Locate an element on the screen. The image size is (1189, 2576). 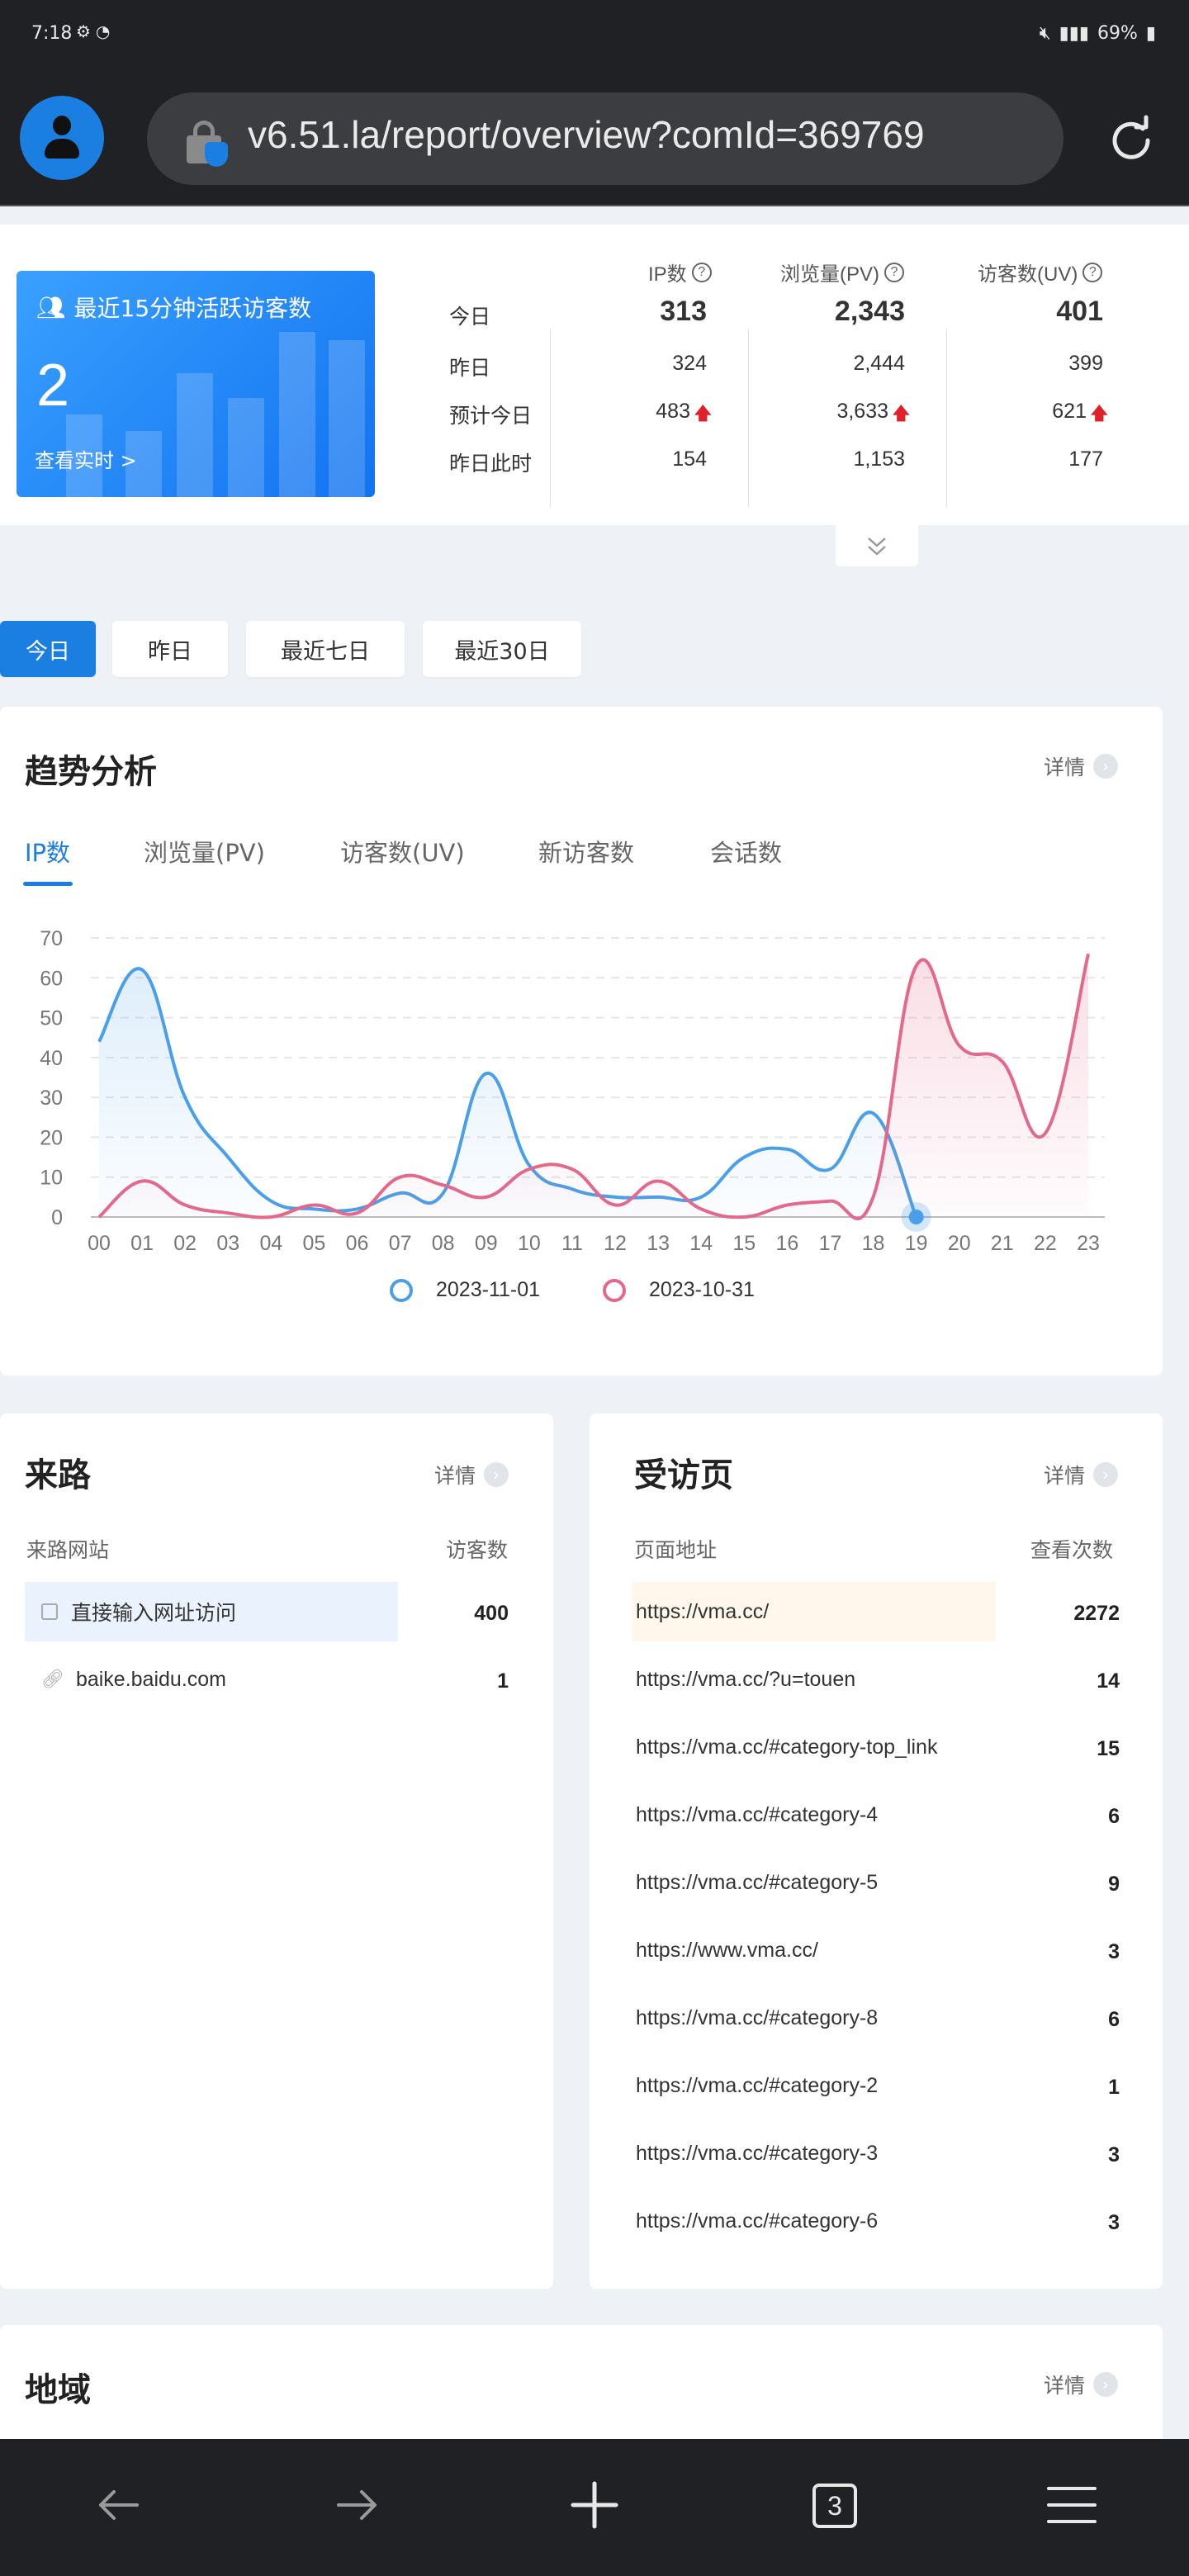
sources-title: 来路 is located at coordinates (58, 1475).